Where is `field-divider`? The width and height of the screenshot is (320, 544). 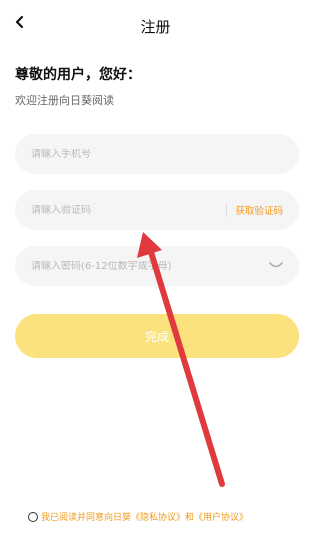
field-divider is located at coordinates (227, 210).